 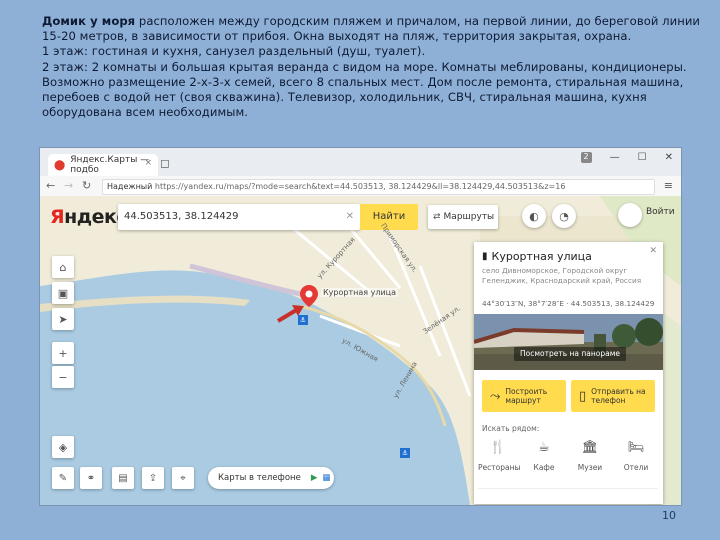 I want to click on category-museums: 🏛 Музеи, so click(x=590, y=456).